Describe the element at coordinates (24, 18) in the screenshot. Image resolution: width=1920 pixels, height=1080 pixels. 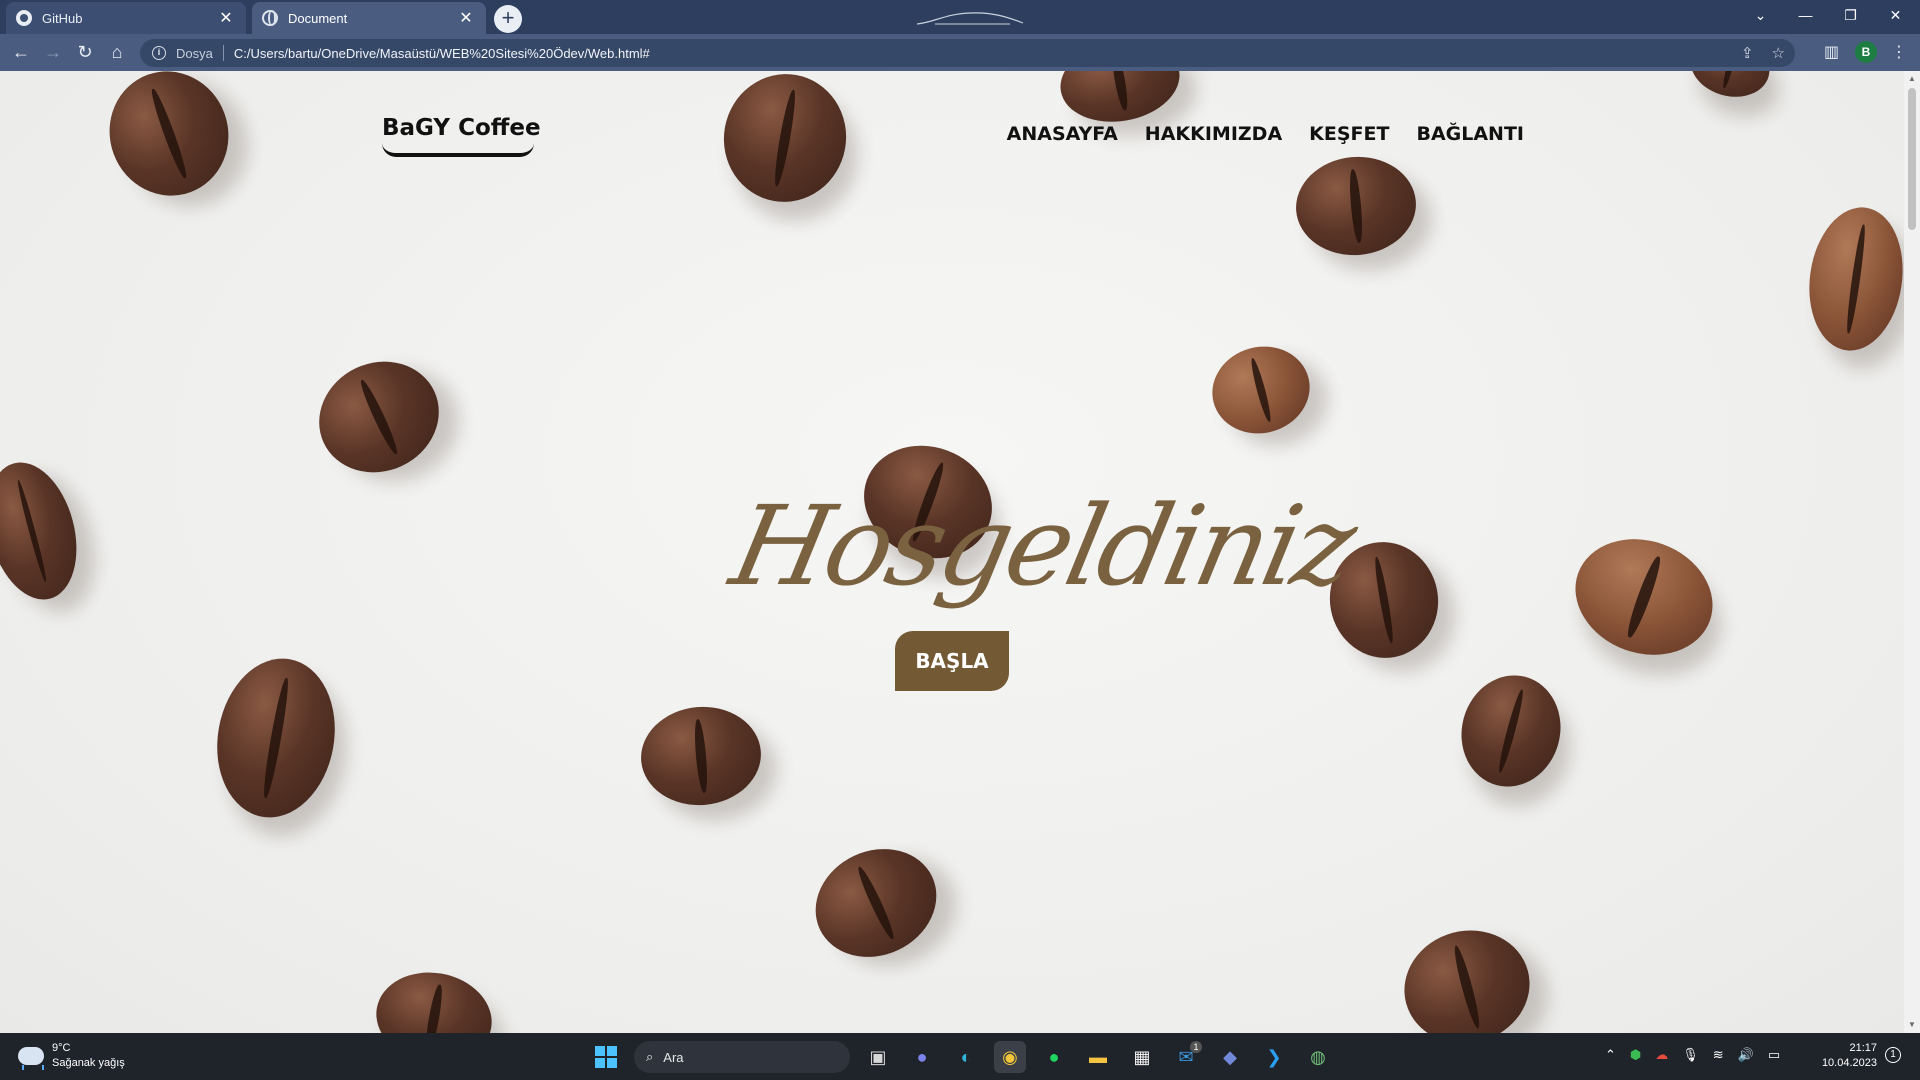
I see `github-icon` at that location.